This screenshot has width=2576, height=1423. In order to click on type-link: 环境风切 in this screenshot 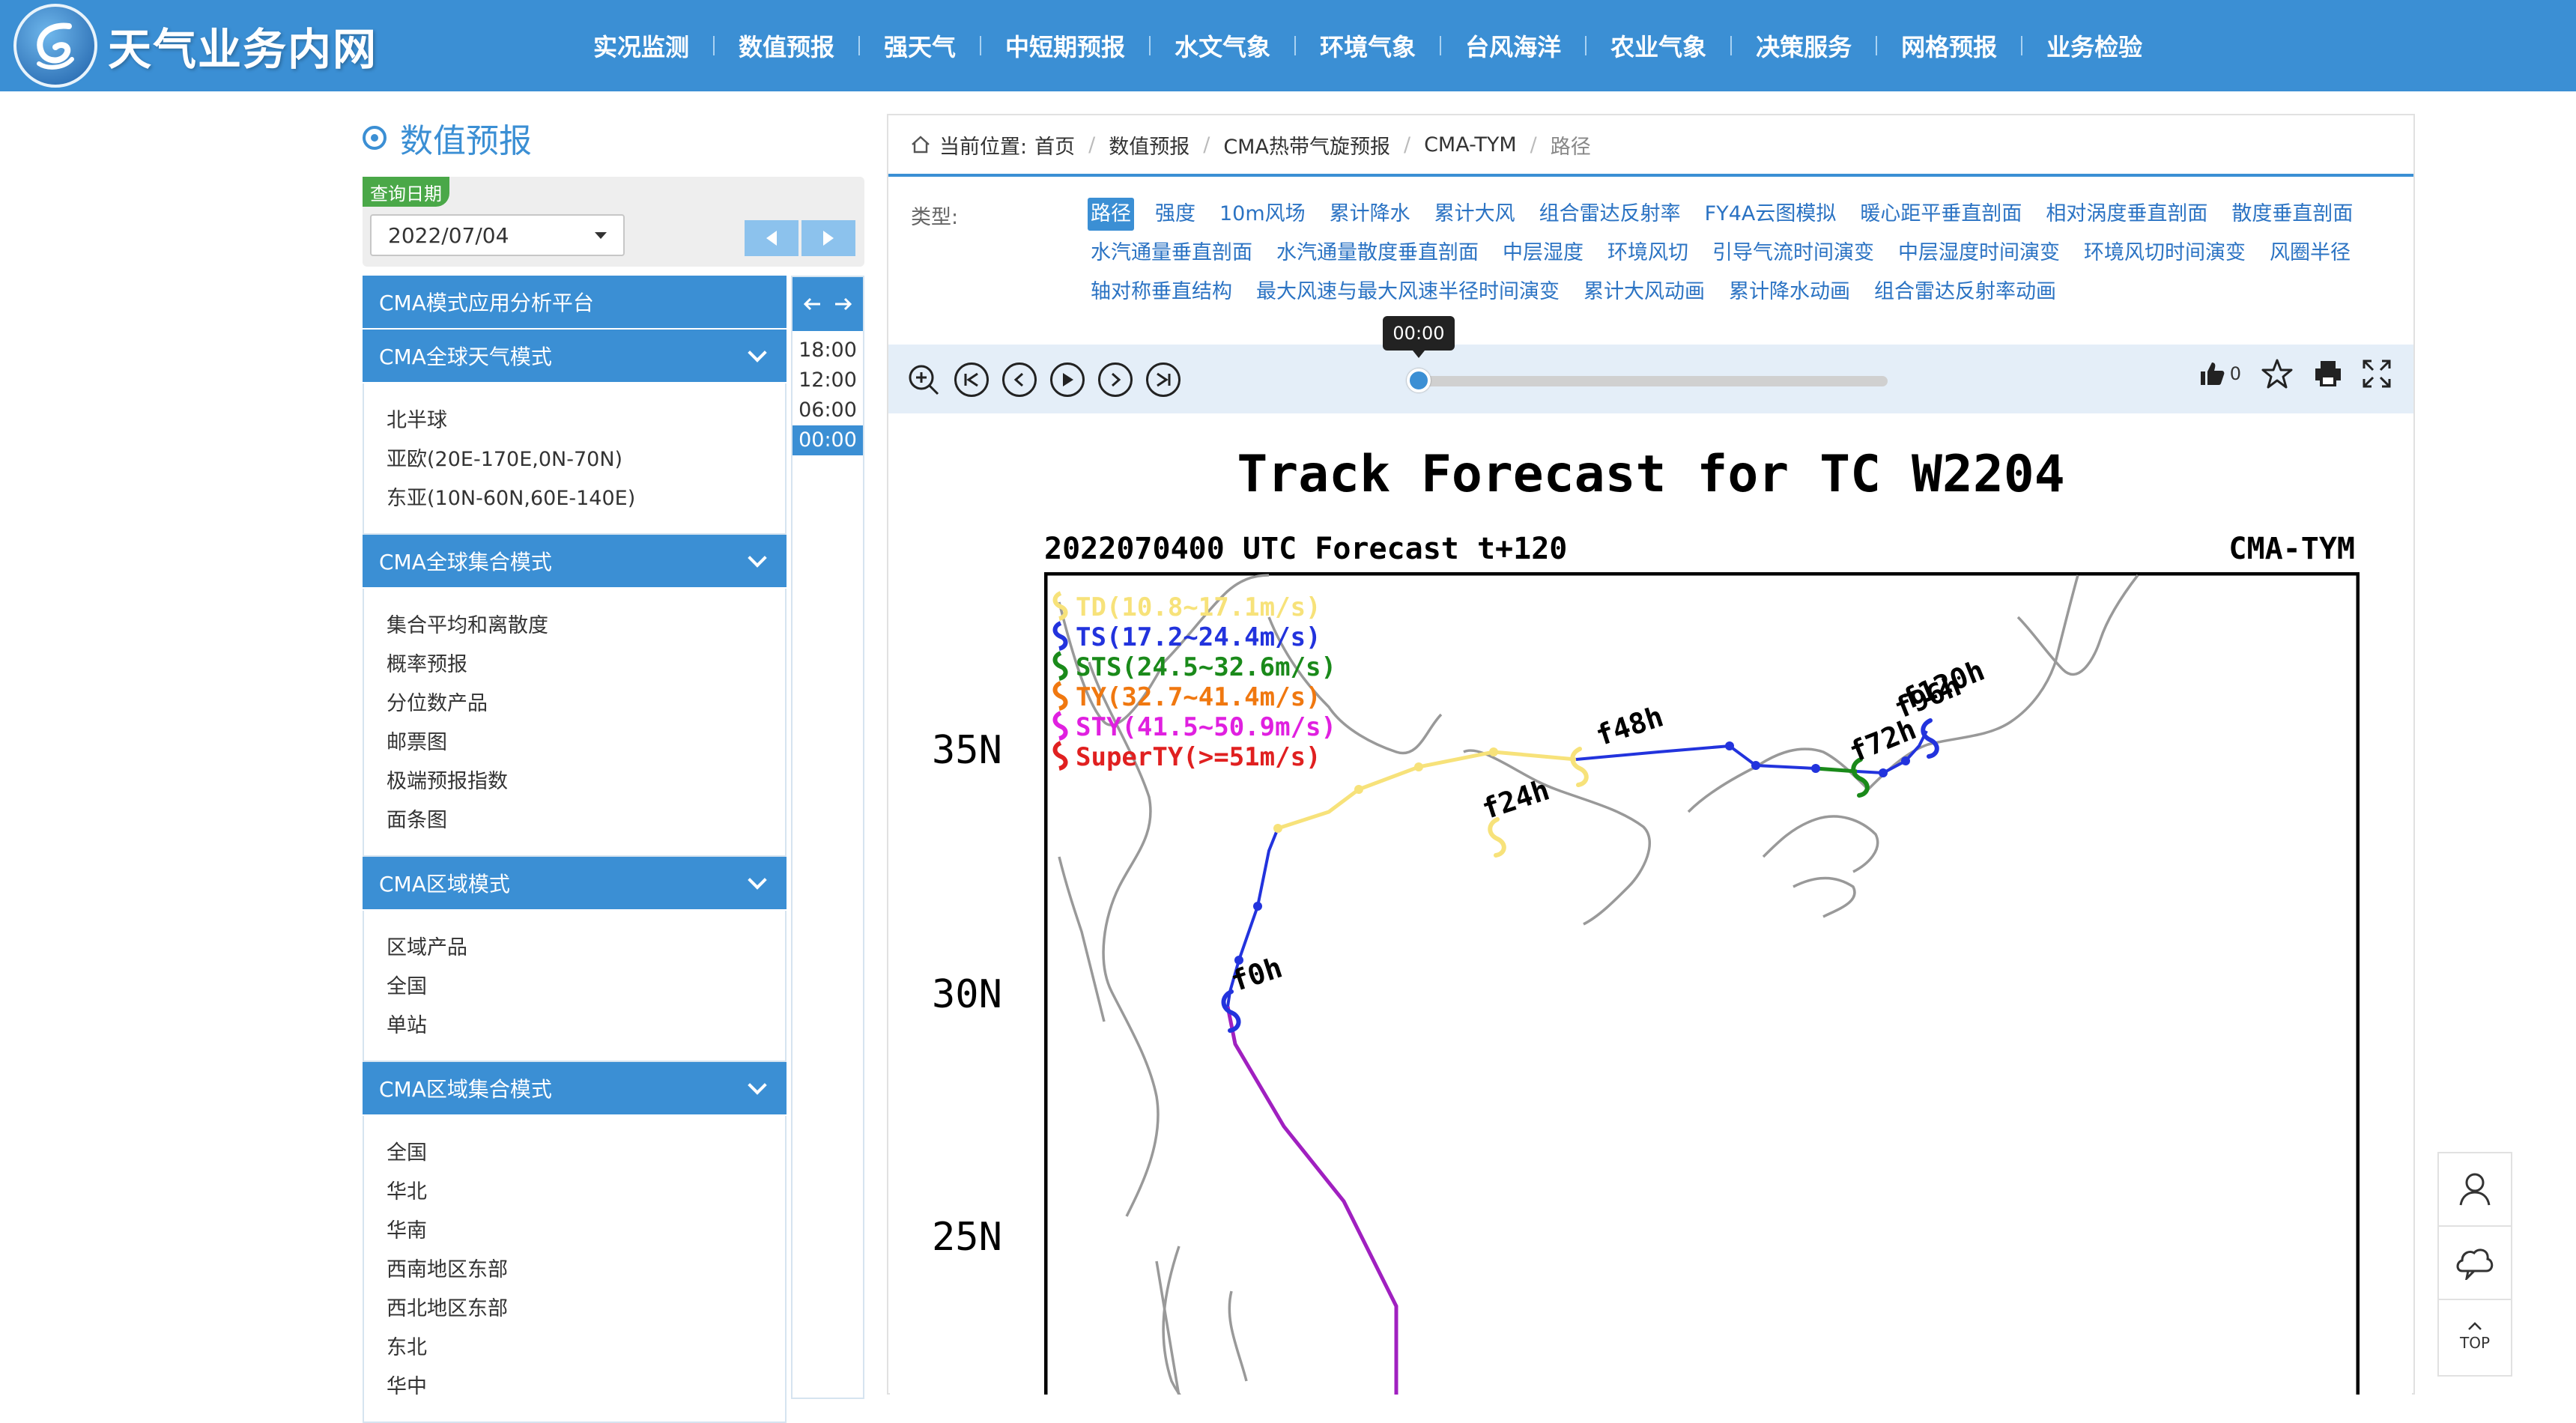, I will do `click(1647, 256)`.